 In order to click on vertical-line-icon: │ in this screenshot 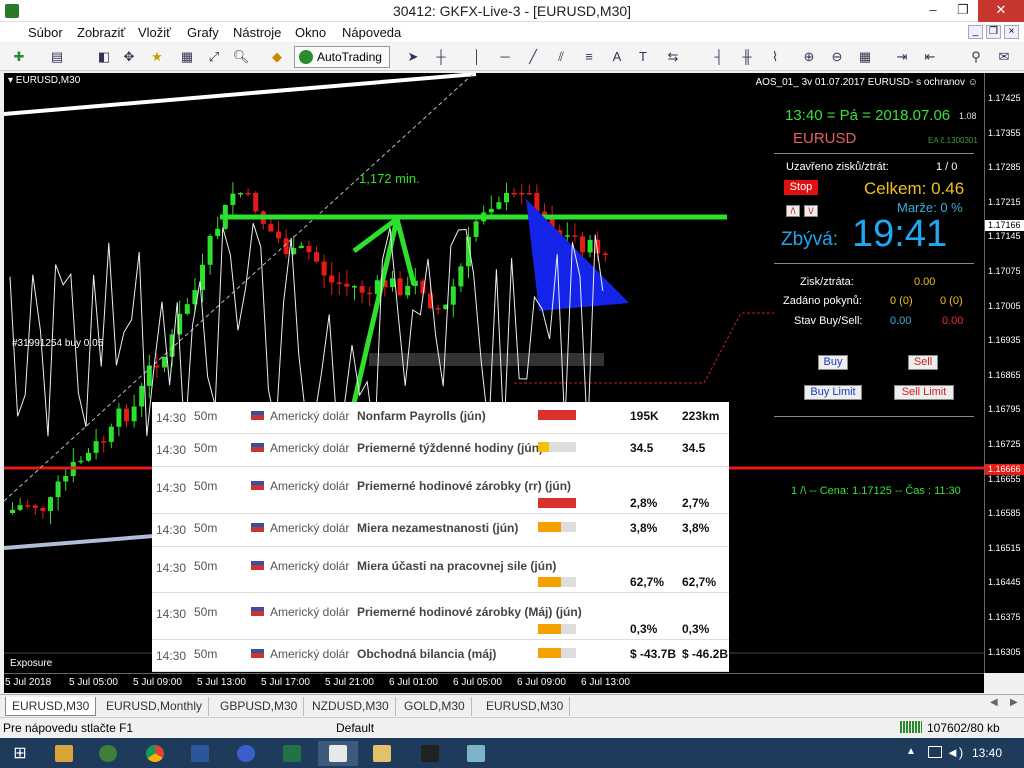, I will do `click(477, 57)`.